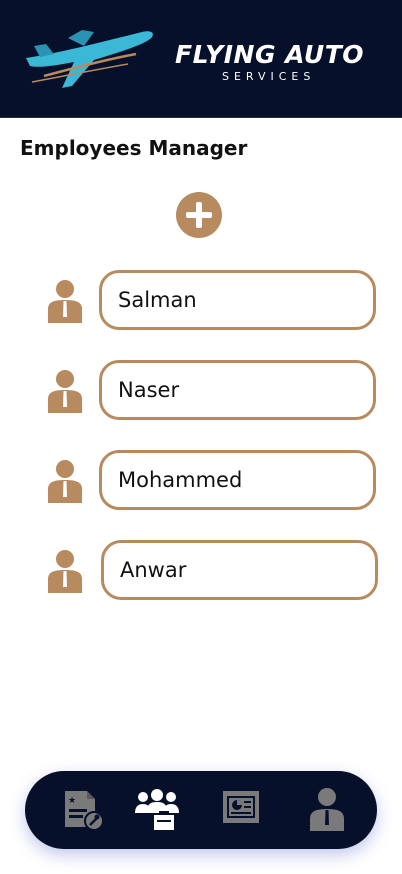  I want to click on nav-presentation-button, so click(241, 810).